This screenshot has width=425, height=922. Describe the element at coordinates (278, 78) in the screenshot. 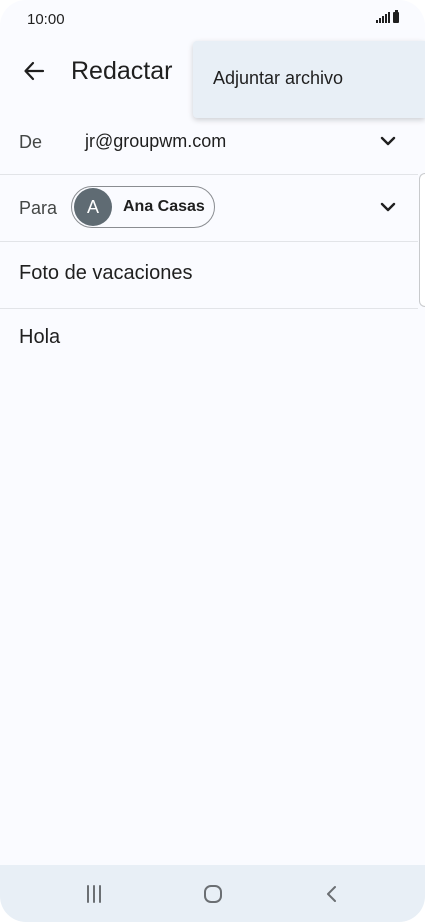

I see `menu-item-attach-file: Adjuntar archivo` at that location.